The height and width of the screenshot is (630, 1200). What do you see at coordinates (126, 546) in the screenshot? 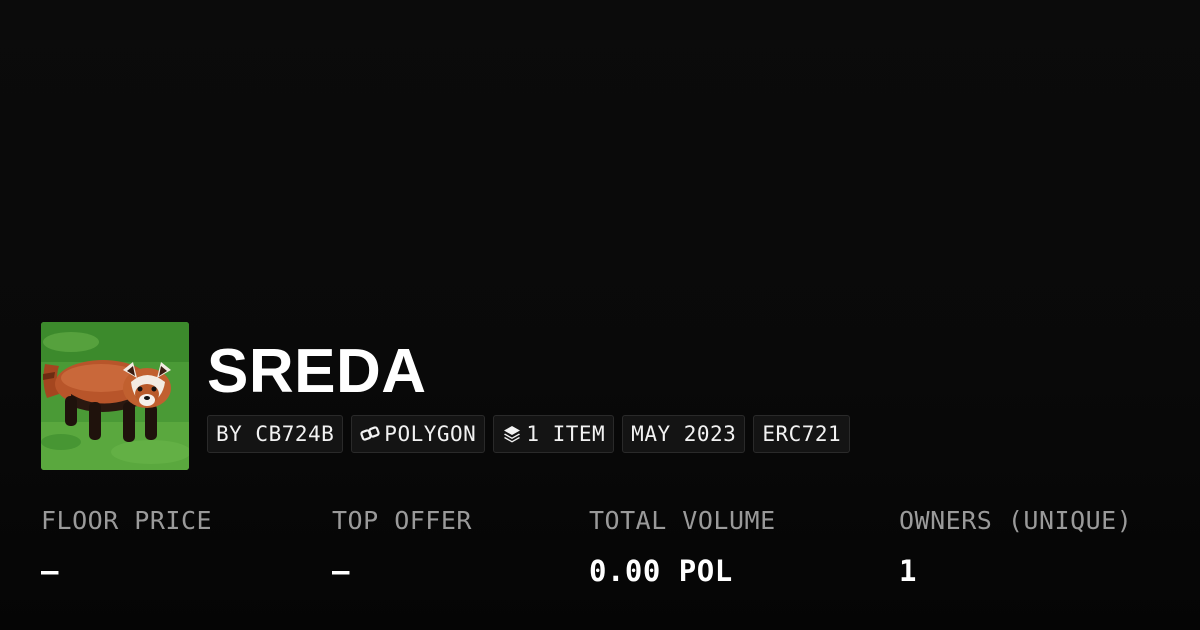
I see `stat-floor-price: FLOOR PRICE —` at bounding box center [126, 546].